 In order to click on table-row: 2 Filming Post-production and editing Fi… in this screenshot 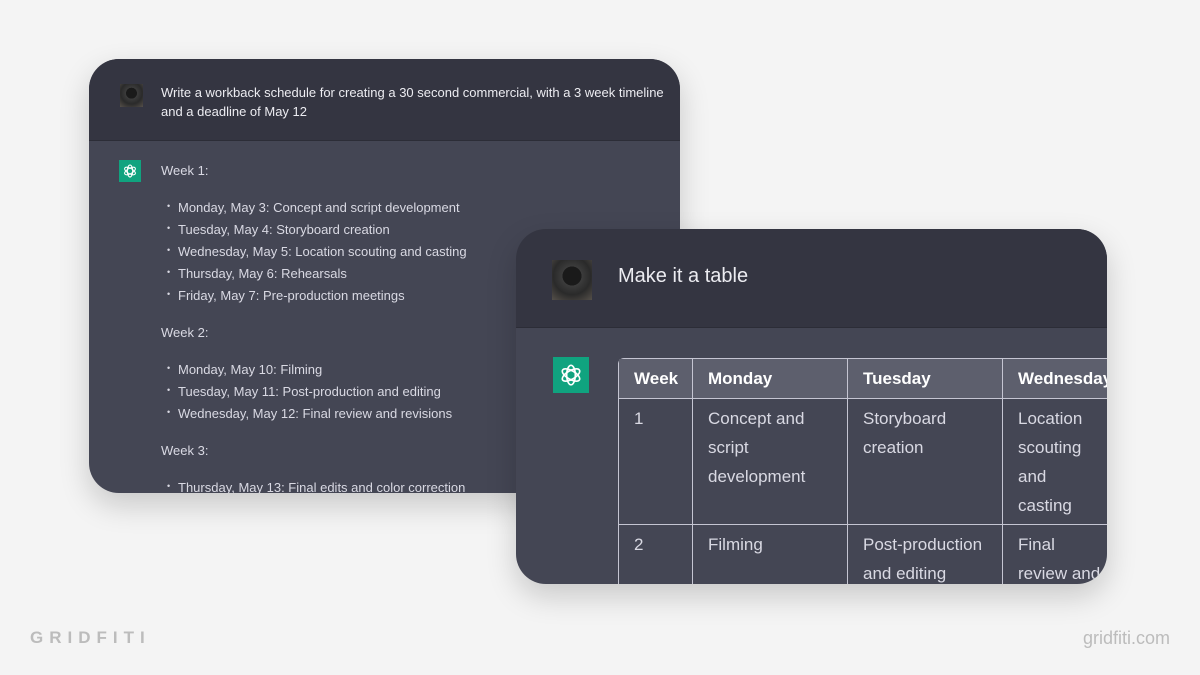, I will do `click(863, 554)`.